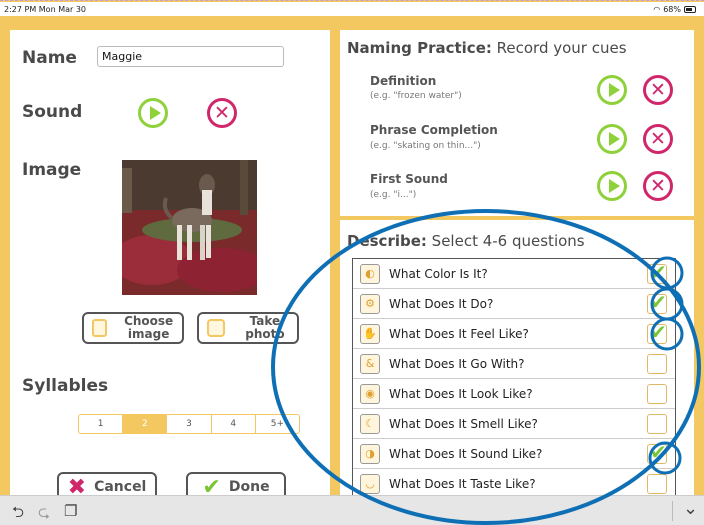 The height and width of the screenshot is (525, 704). I want to click on question-row: & What Does It Go With?, so click(514, 364).